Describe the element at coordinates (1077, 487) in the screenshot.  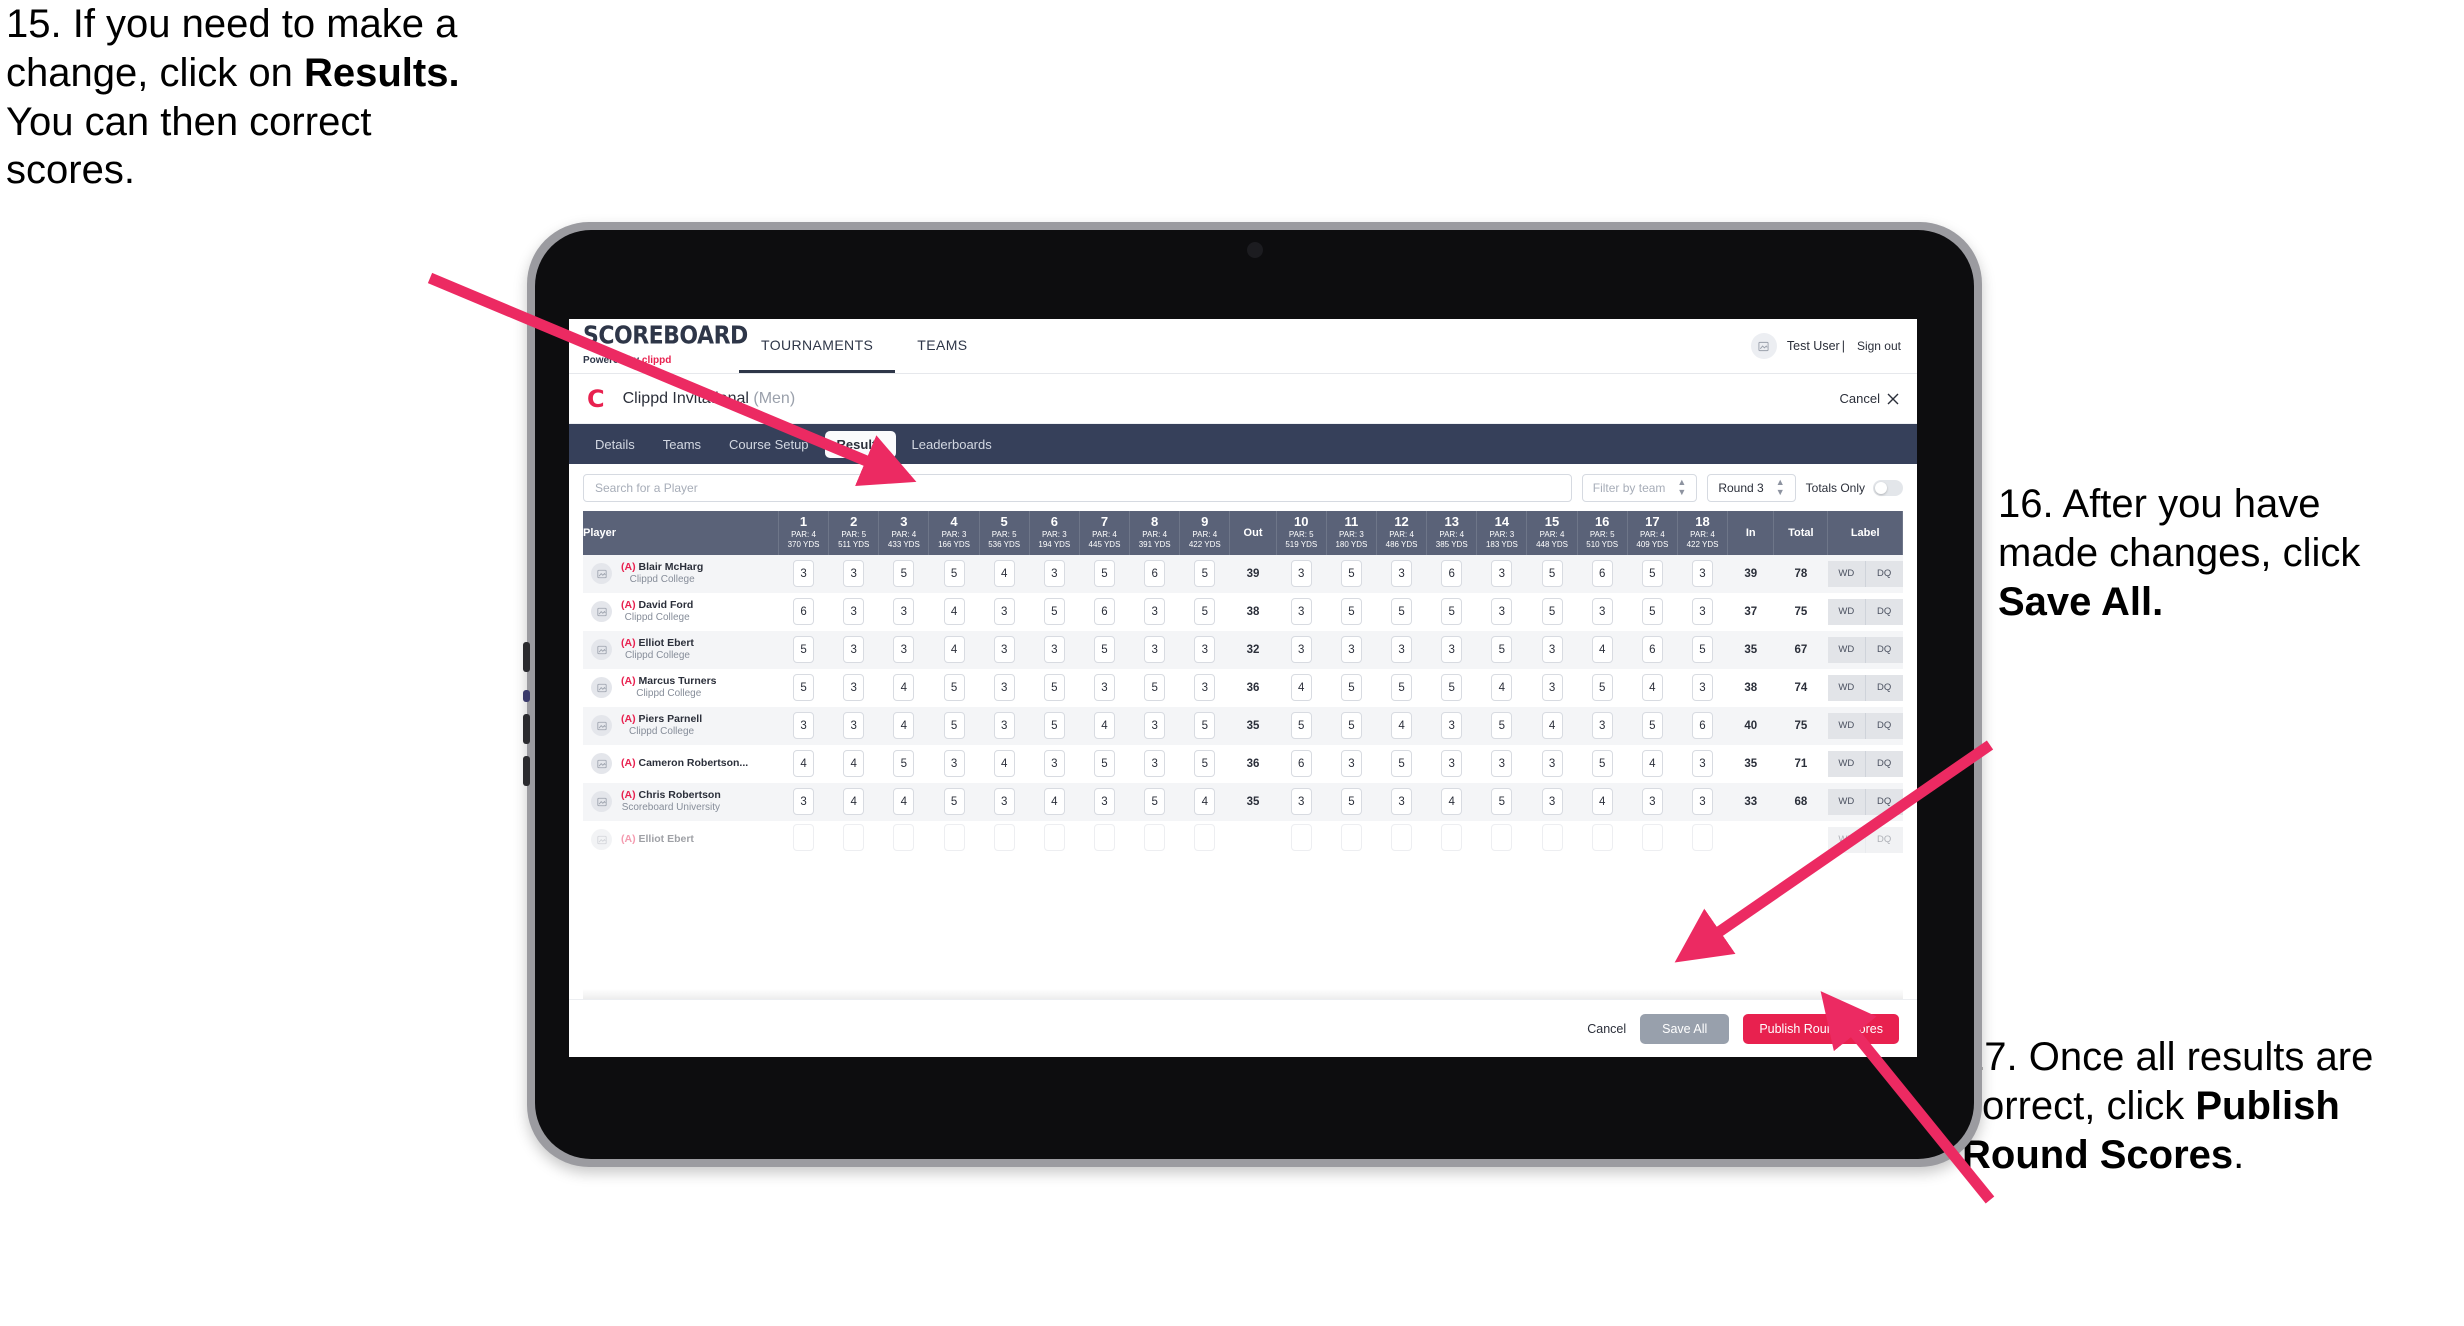
I see `search-input: Search for a Player` at that location.